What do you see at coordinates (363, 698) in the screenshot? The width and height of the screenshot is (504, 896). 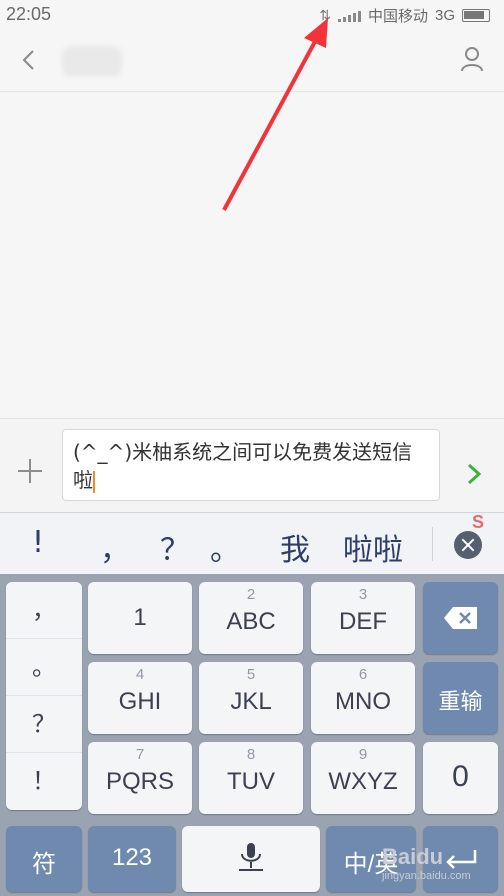 I see `key-6: 6 MNO` at bounding box center [363, 698].